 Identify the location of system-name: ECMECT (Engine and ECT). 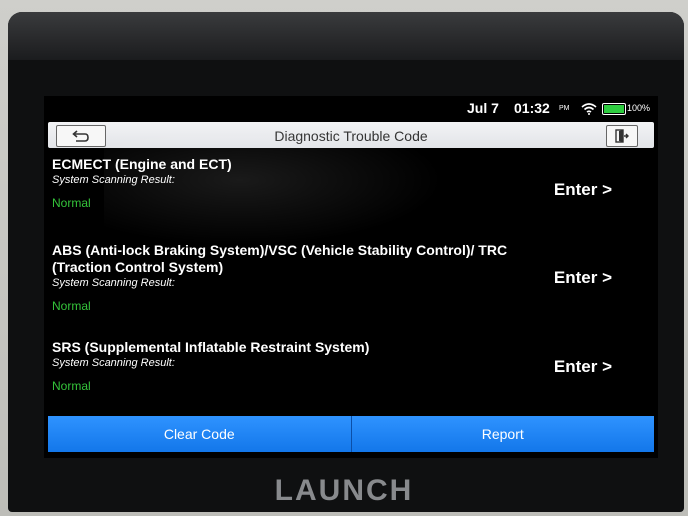
(142, 164).